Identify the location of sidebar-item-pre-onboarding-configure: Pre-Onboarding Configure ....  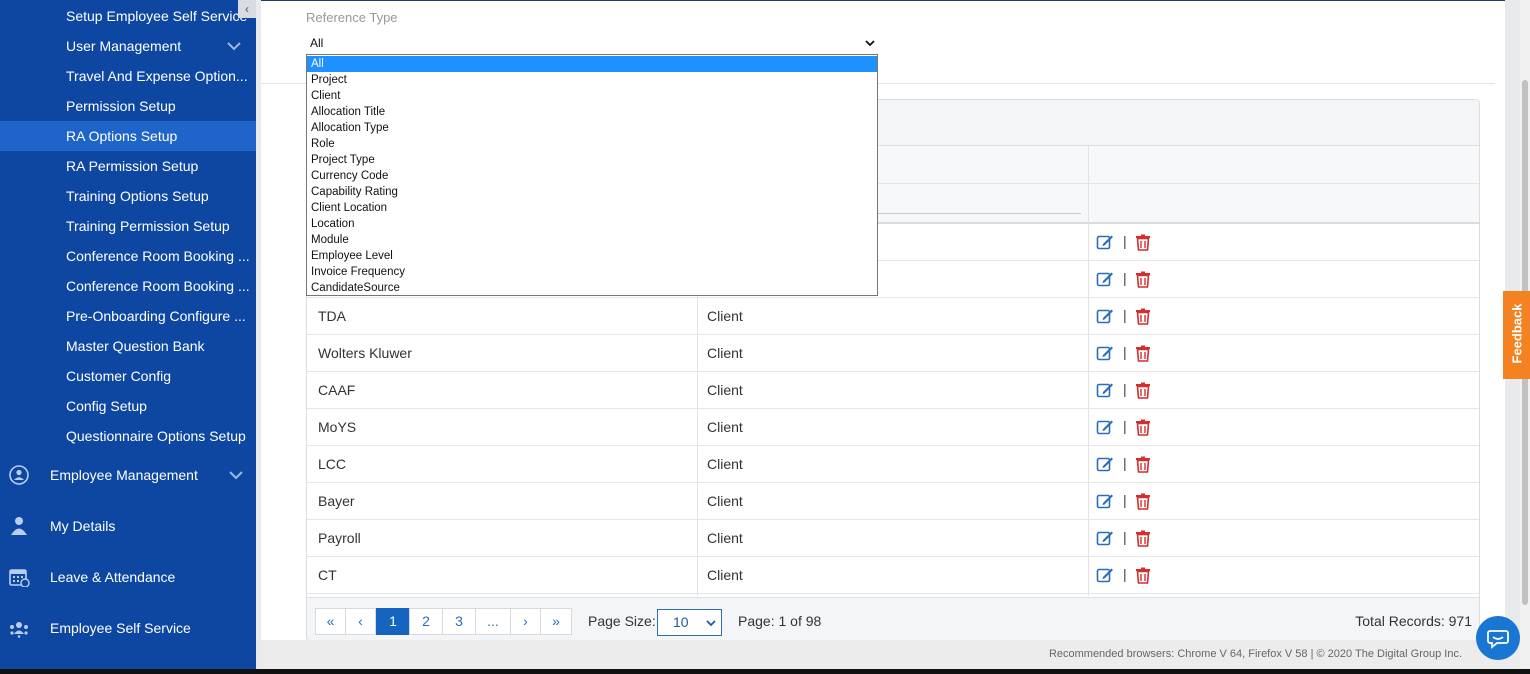
(128, 316).